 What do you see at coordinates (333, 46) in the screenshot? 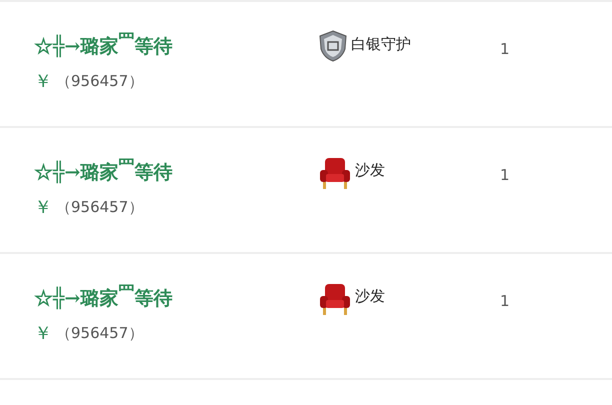
I see `shield-icon` at bounding box center [333, 46].